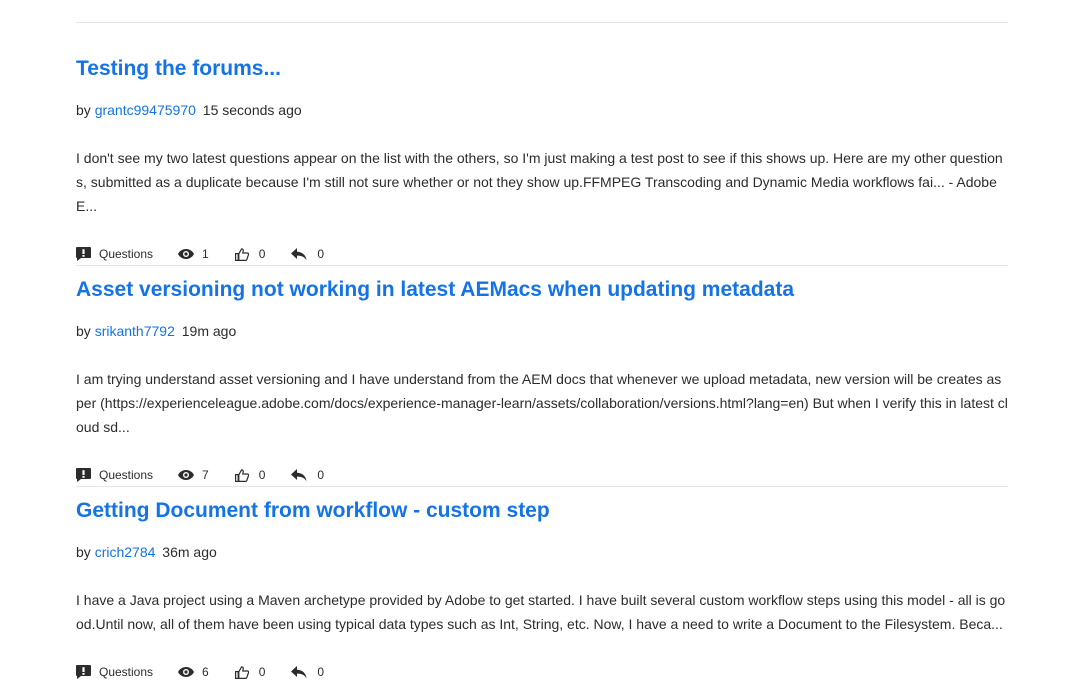 The image size is (1066, 694). Describe the element at coordinates (205, 475) in the screenshot. I see `views-count: 7` at that location.